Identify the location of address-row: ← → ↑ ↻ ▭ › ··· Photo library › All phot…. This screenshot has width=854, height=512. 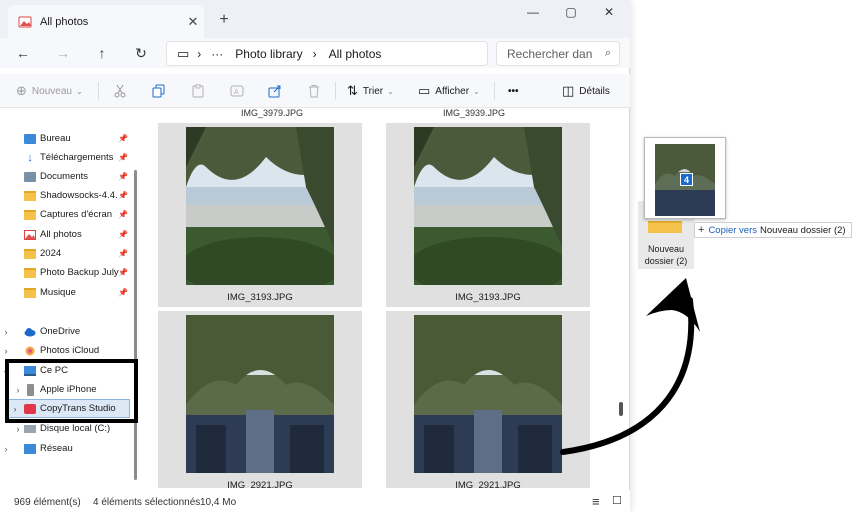
(315, 53).